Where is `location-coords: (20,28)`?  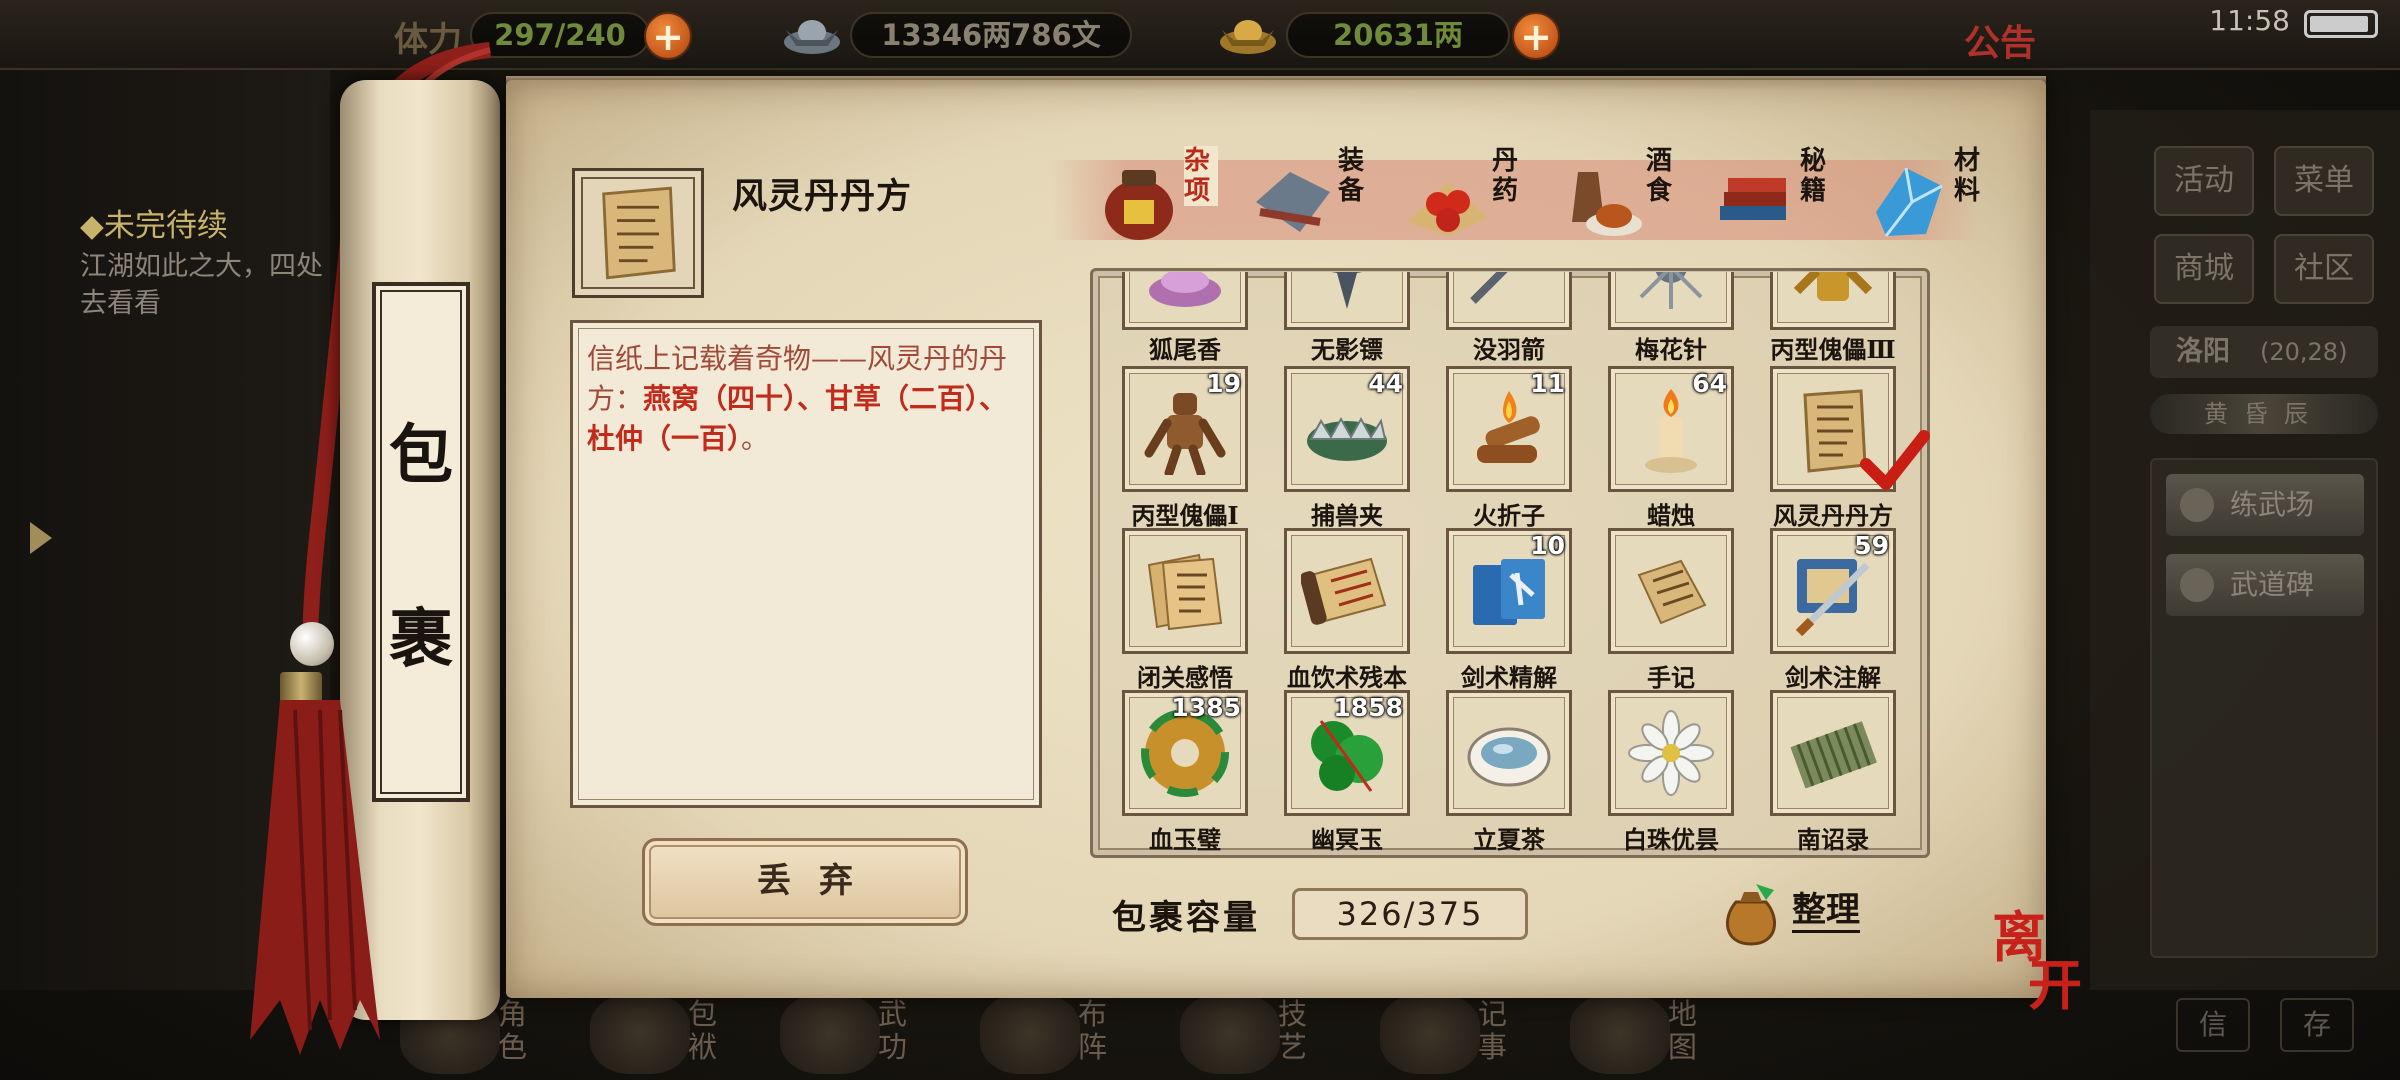
location-coords: (20,28) is located at coordinates (2304, 352).